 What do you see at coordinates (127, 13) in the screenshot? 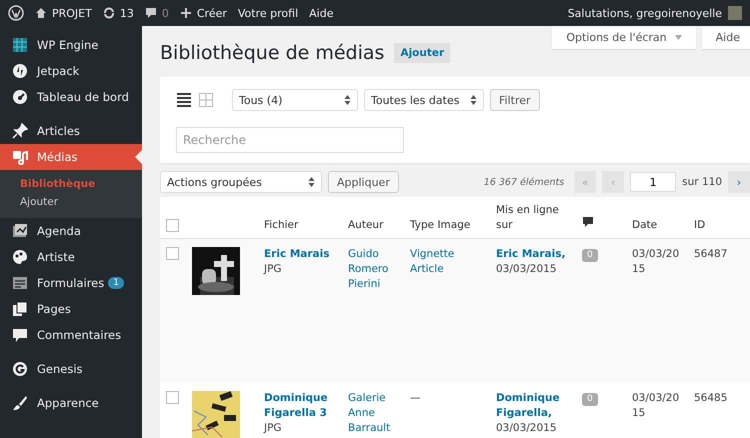
I see `updates-count: 13` at bounding box center [127, 13].